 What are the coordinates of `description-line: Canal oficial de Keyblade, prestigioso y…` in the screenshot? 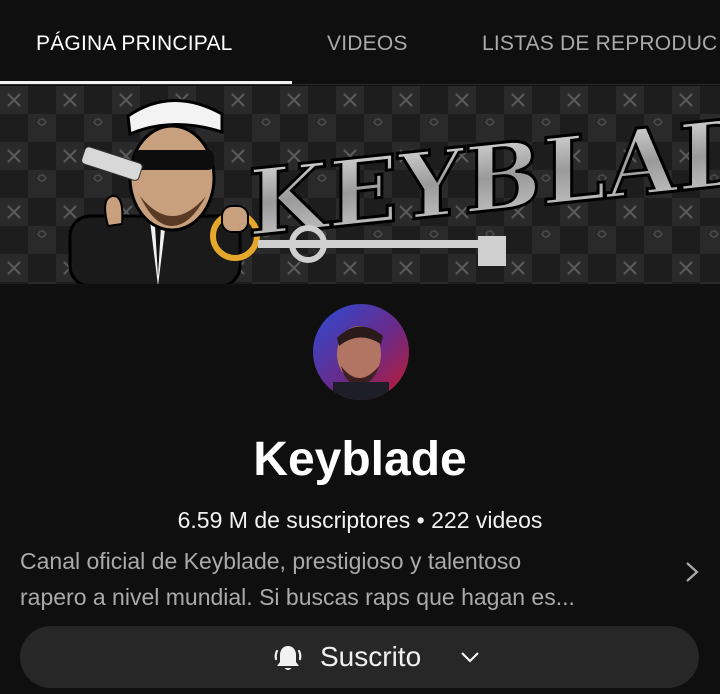 It's located at (271, 561).